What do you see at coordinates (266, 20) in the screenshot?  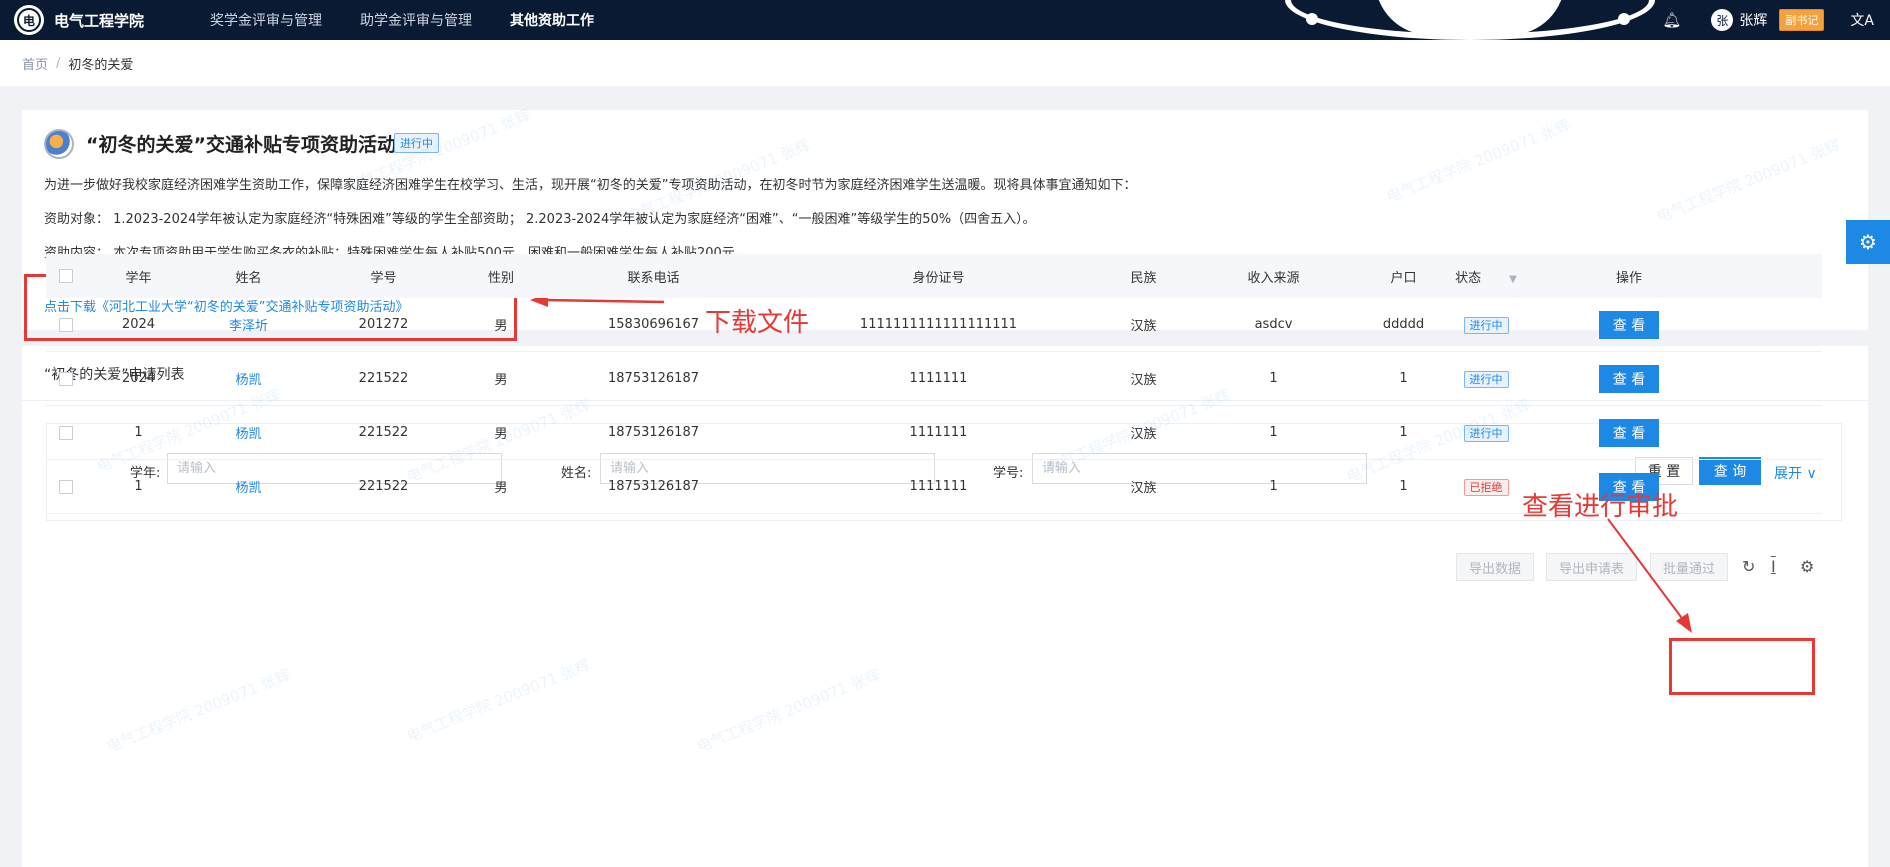 I see `nav-item-scholarship: 奖学金评审与管理` at bounding box center [266, 20].